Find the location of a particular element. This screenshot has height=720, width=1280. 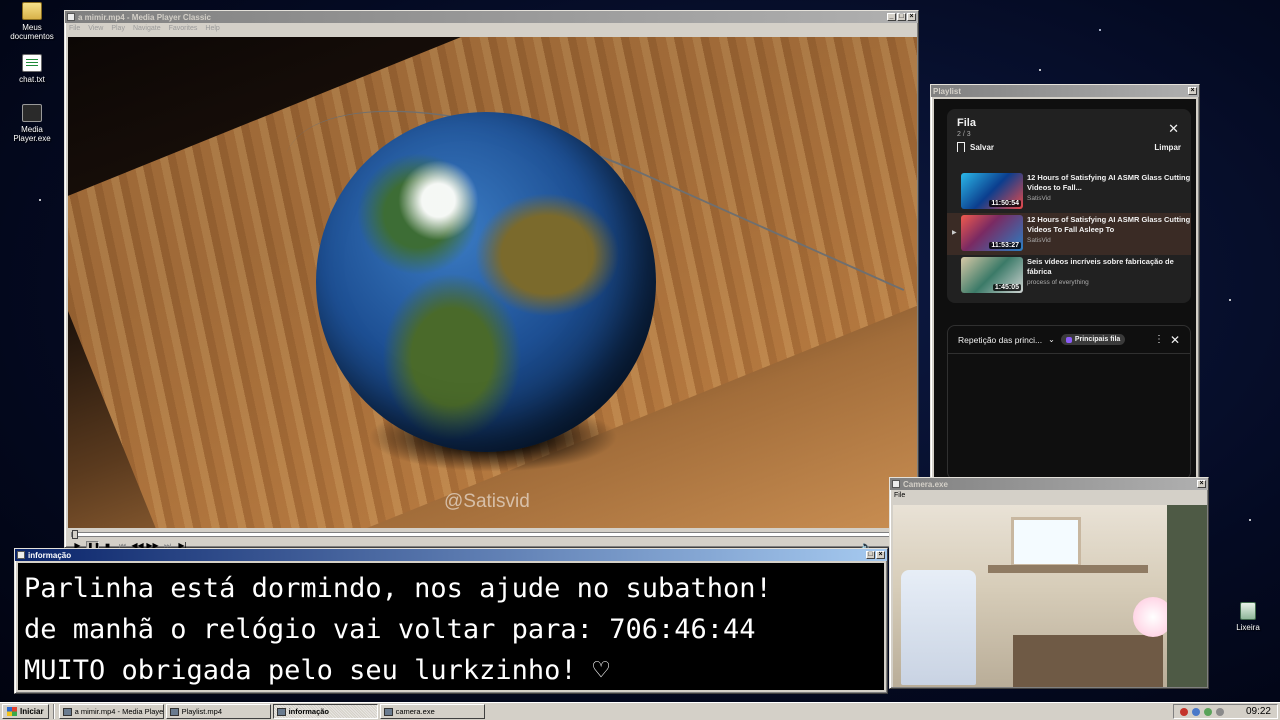

security-icon is located at coordinates (1183, 711).